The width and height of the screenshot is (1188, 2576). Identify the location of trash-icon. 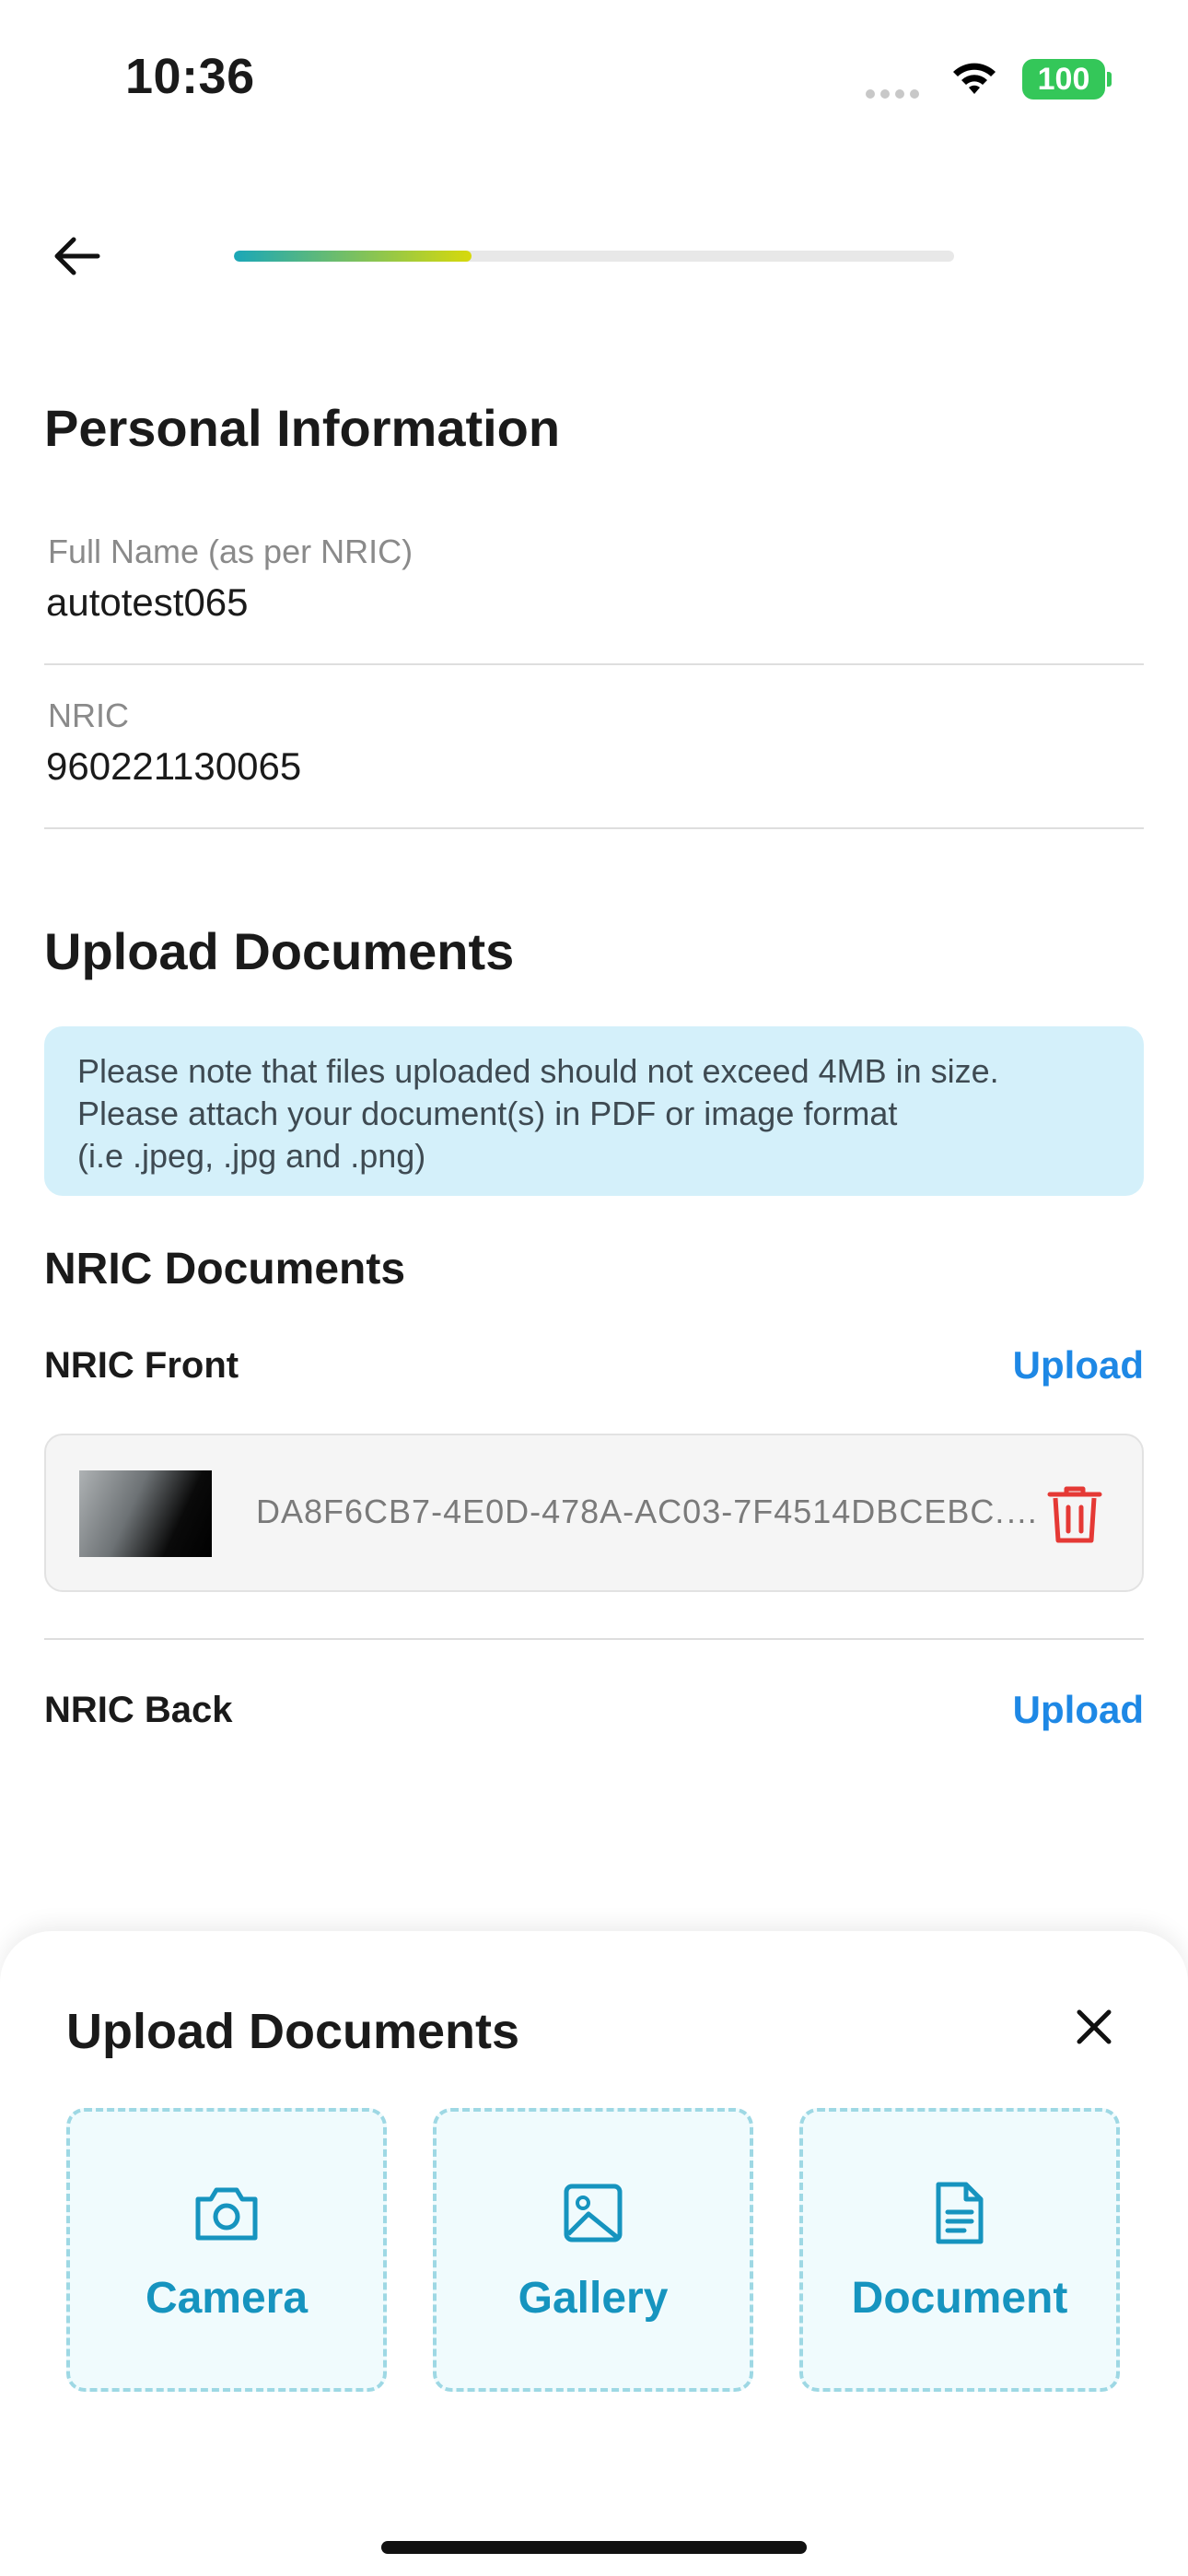
(1074, 1514).